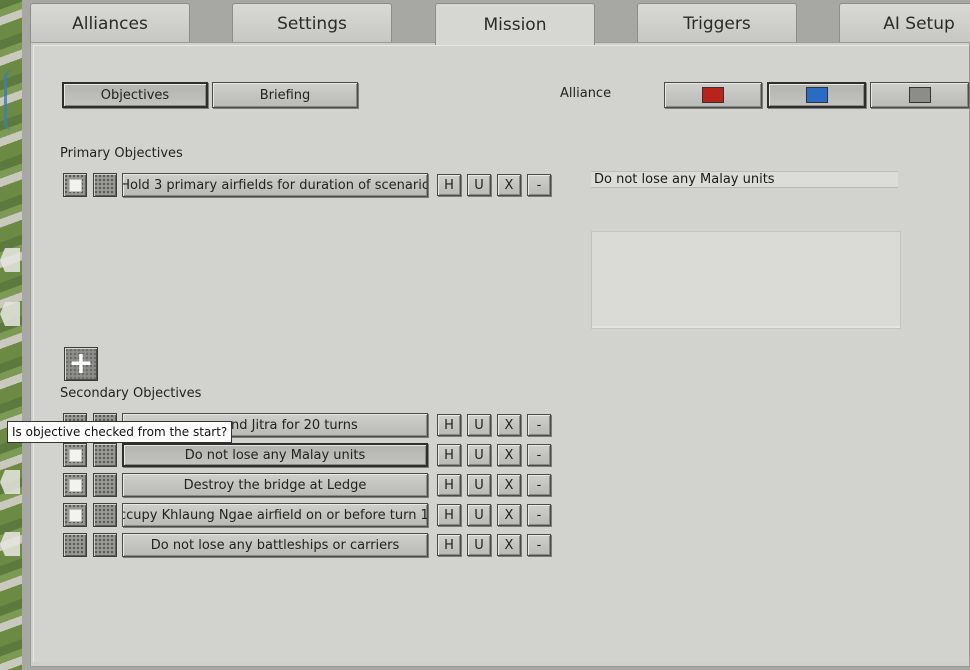  Describe the element at coordinates (12, 100) in the screenshot. I see `map-river` at that location.